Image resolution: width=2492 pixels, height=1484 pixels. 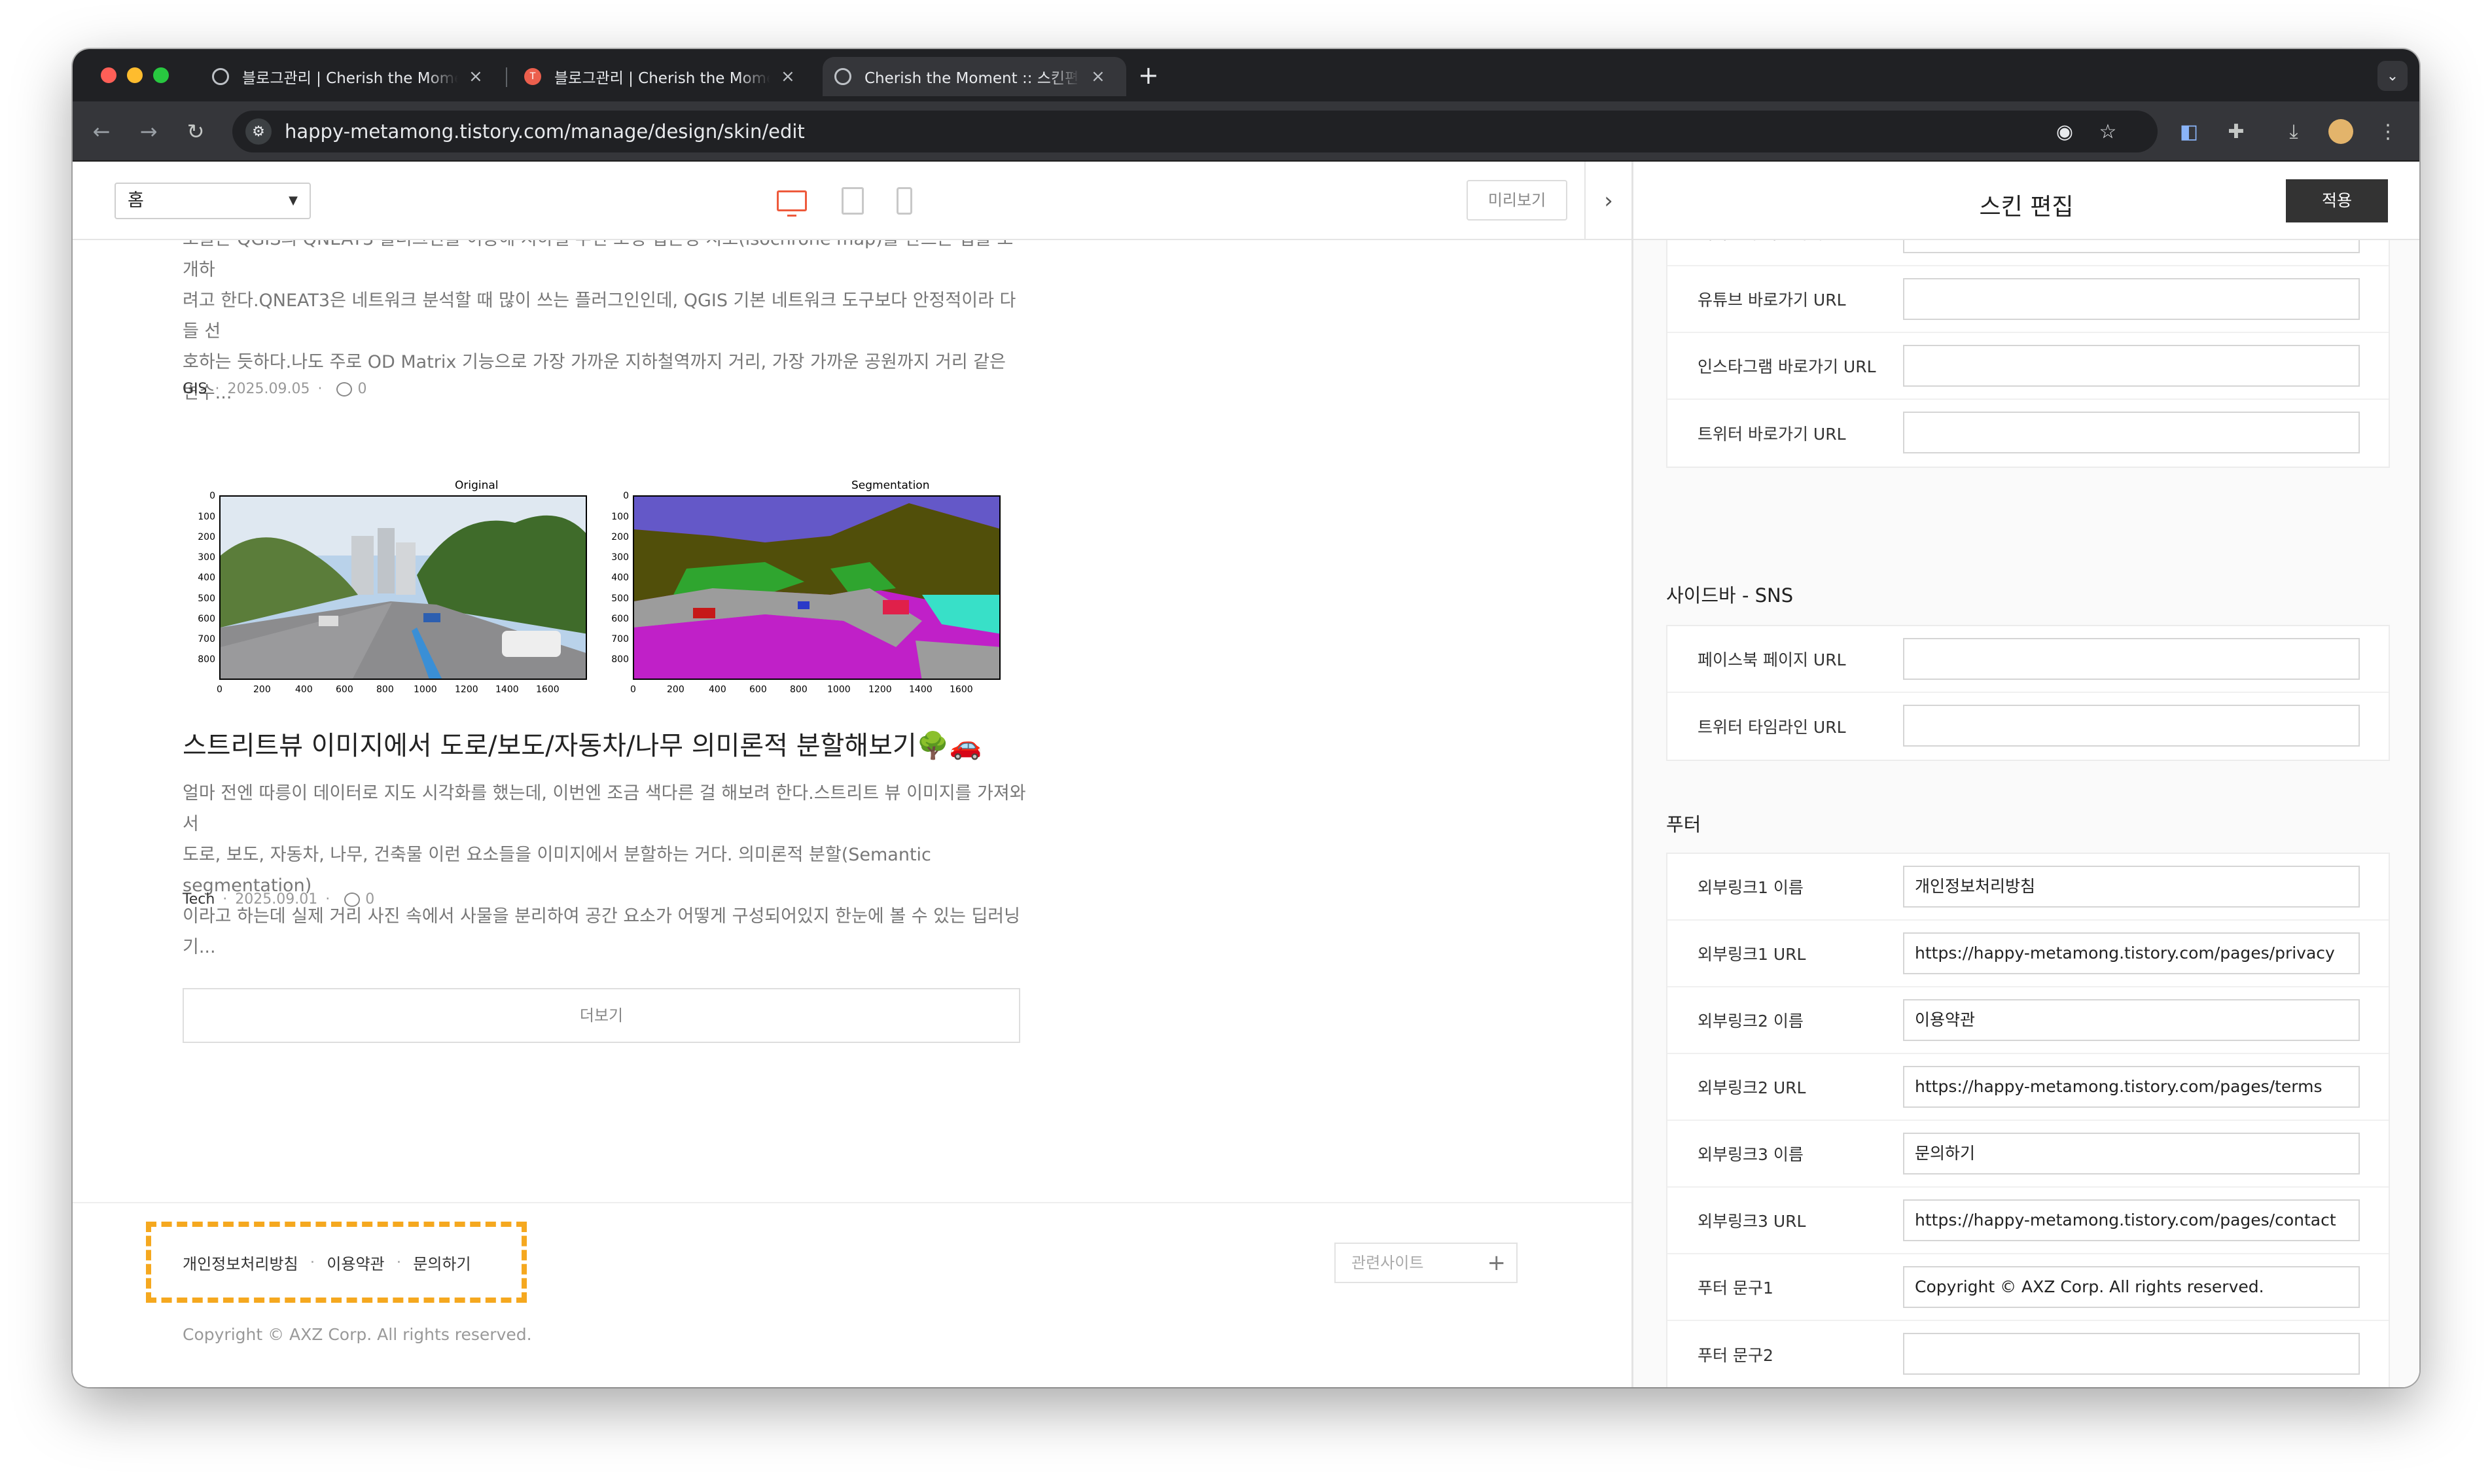 I want to click on section-title-footer: 푸터, so click(x=1683, y=825).